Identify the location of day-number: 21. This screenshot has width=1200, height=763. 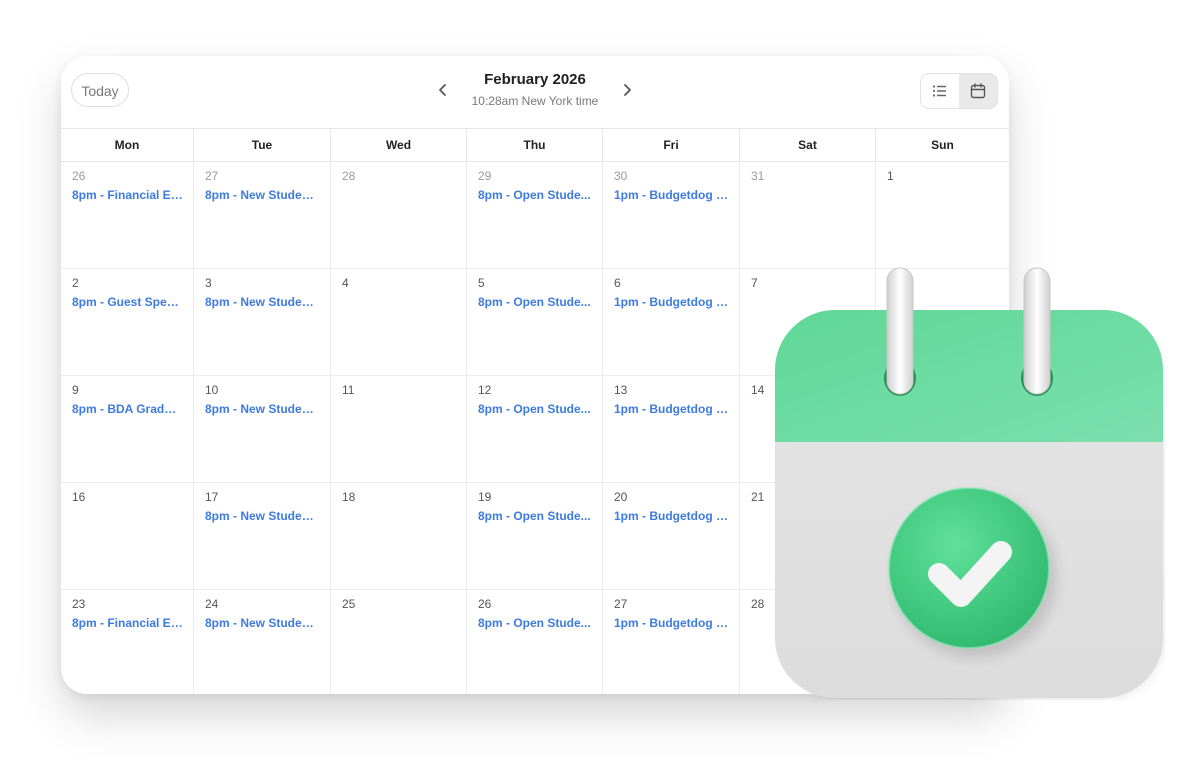
(758, 497).